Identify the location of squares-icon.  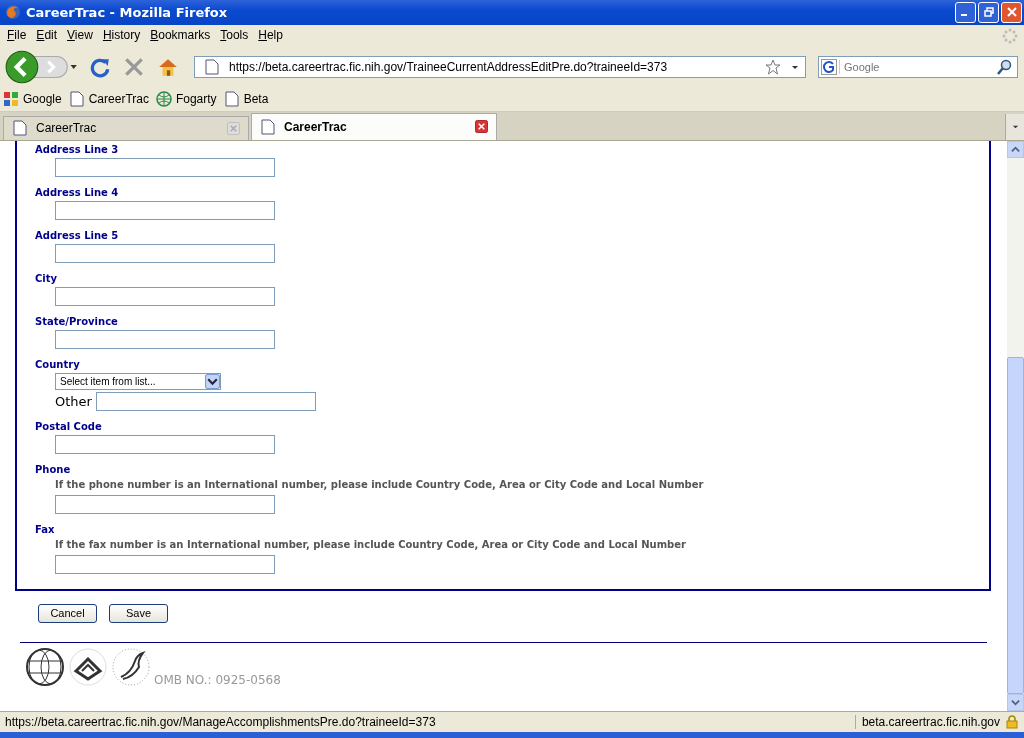
(11, 99).